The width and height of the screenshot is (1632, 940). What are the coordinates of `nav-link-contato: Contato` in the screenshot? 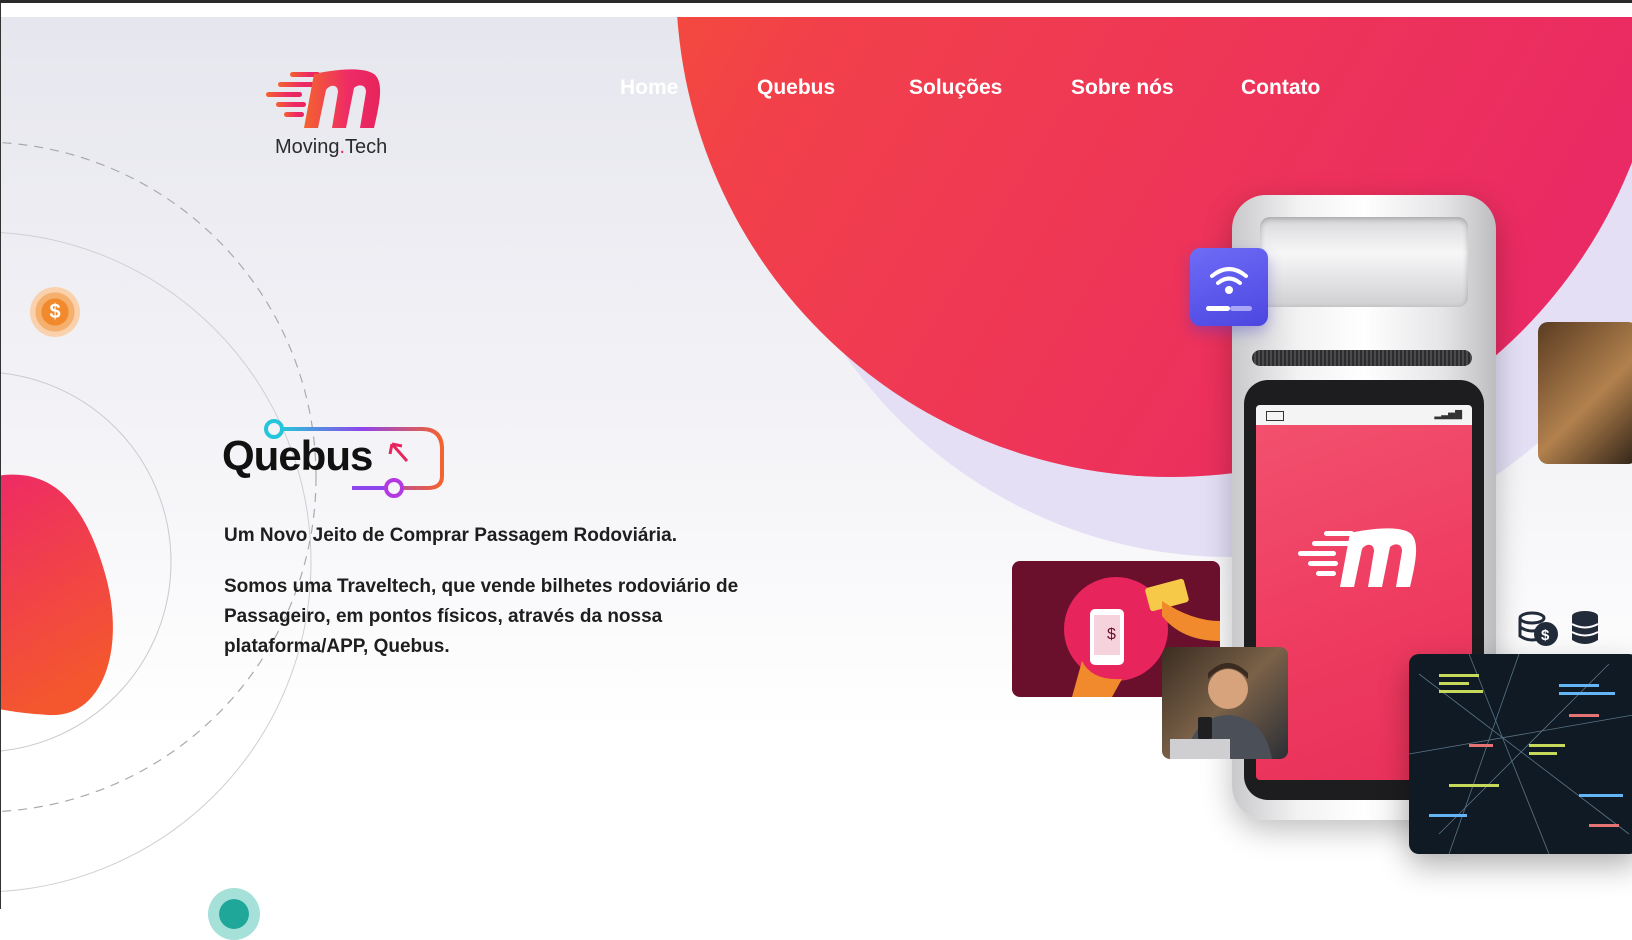 It's located at (1280, 88).